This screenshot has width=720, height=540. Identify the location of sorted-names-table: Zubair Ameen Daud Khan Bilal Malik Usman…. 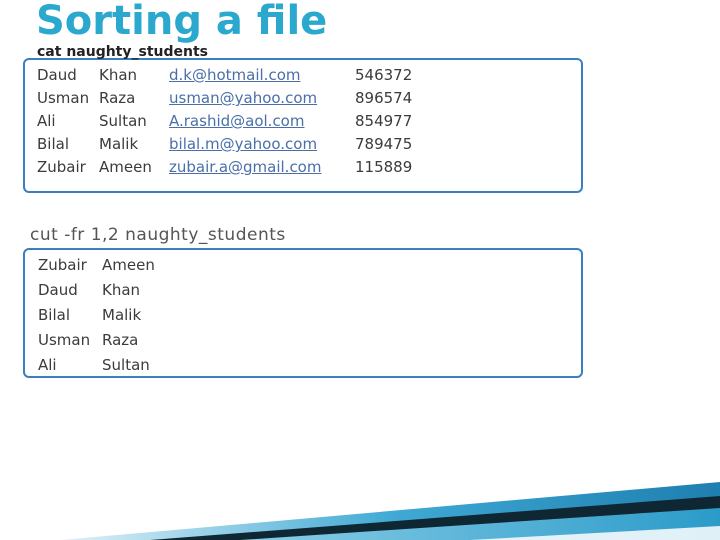
(96, 317).